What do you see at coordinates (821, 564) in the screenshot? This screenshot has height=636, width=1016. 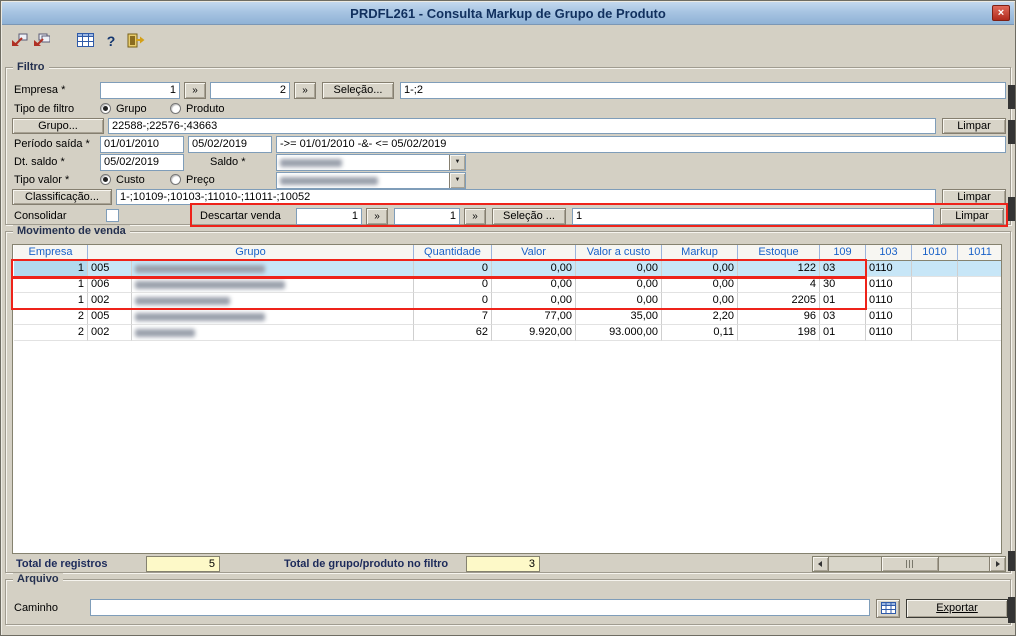 I see `scroll-left-button` at bounding box center [821, 564].